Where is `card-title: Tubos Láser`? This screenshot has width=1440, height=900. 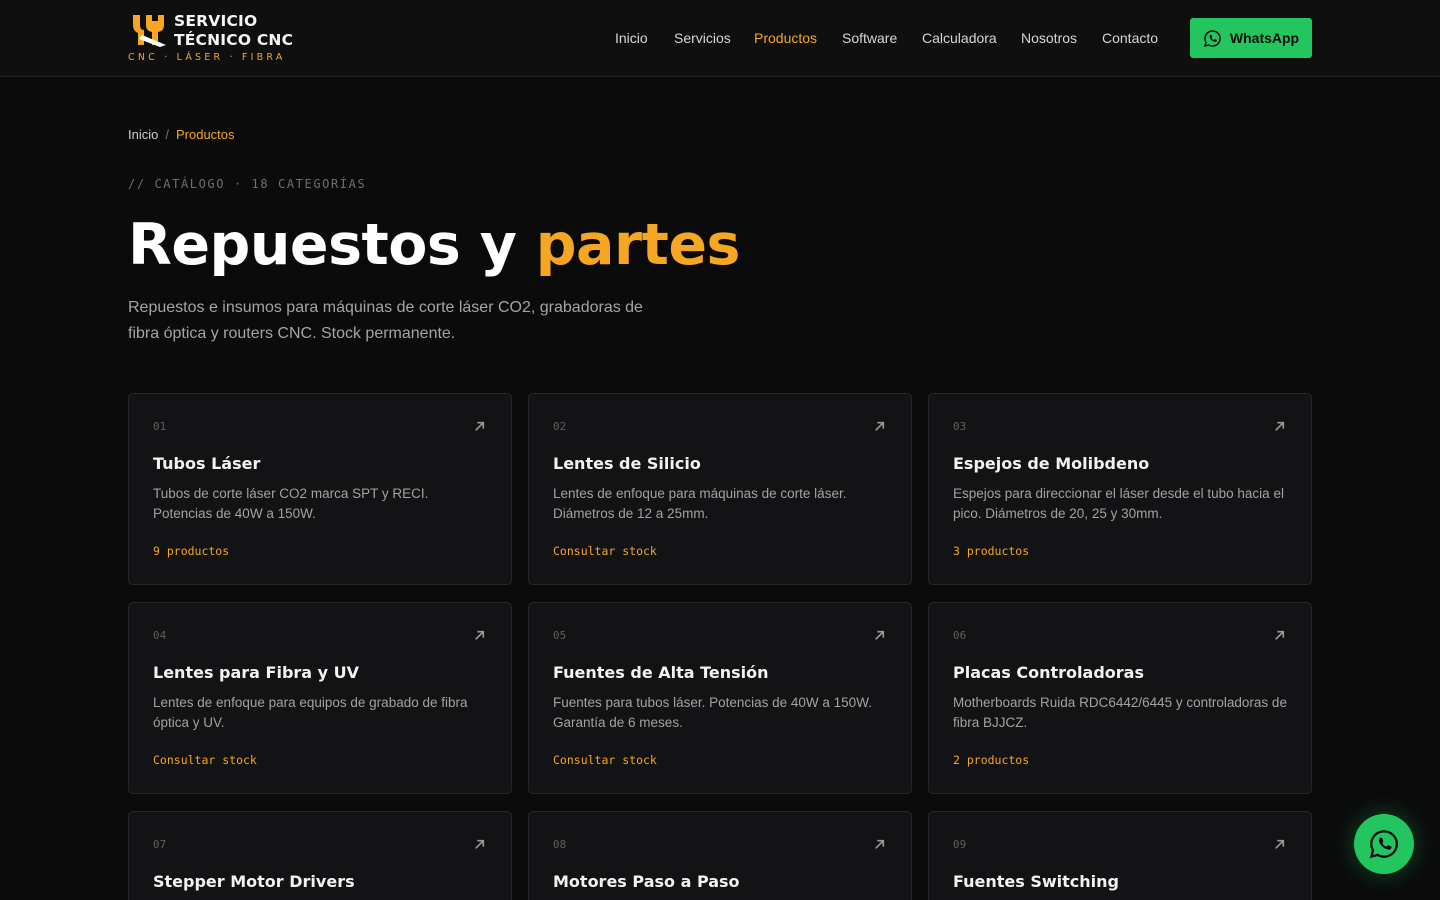
card-title: Tubos Láser is located at coordinates (207, 463).